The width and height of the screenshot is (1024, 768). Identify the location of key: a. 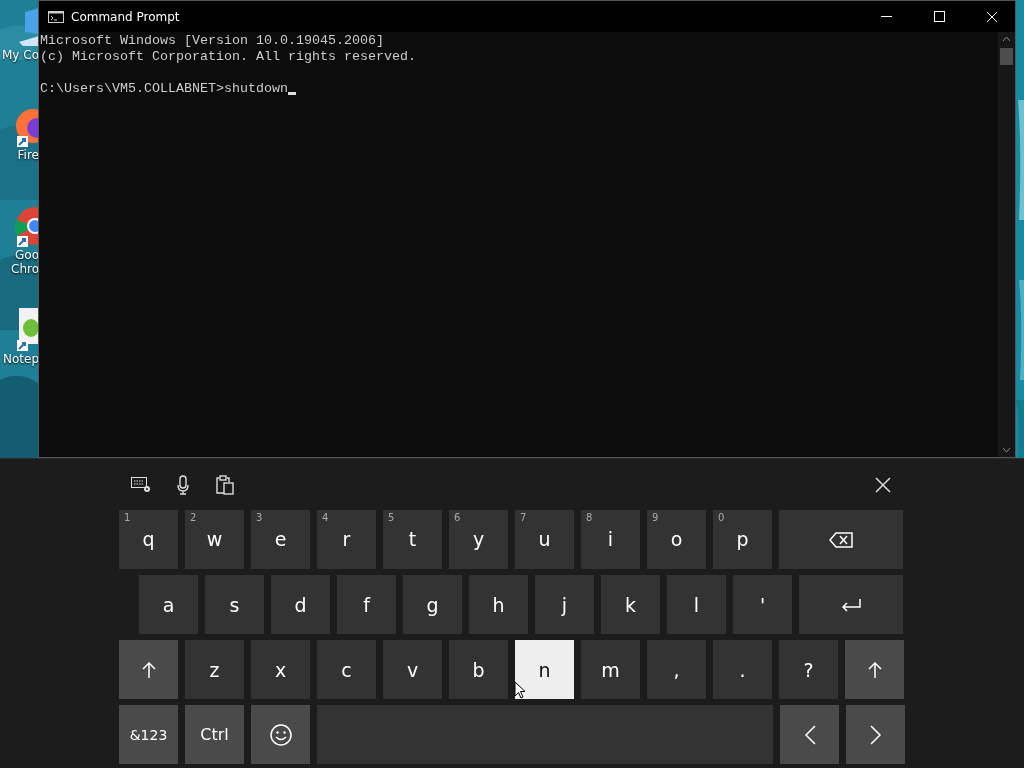
(168, 604).